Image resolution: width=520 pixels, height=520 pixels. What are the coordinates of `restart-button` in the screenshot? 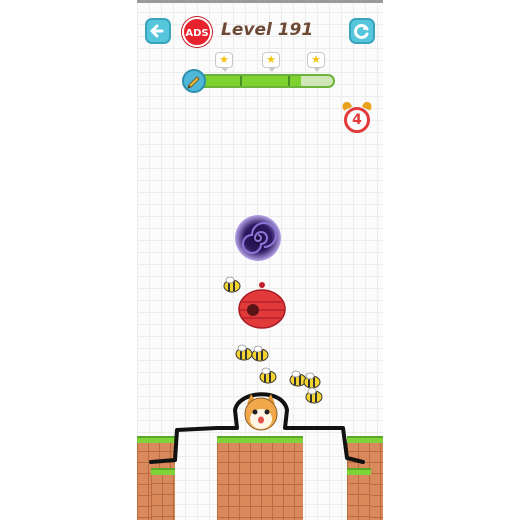 It's located at (362, 31).